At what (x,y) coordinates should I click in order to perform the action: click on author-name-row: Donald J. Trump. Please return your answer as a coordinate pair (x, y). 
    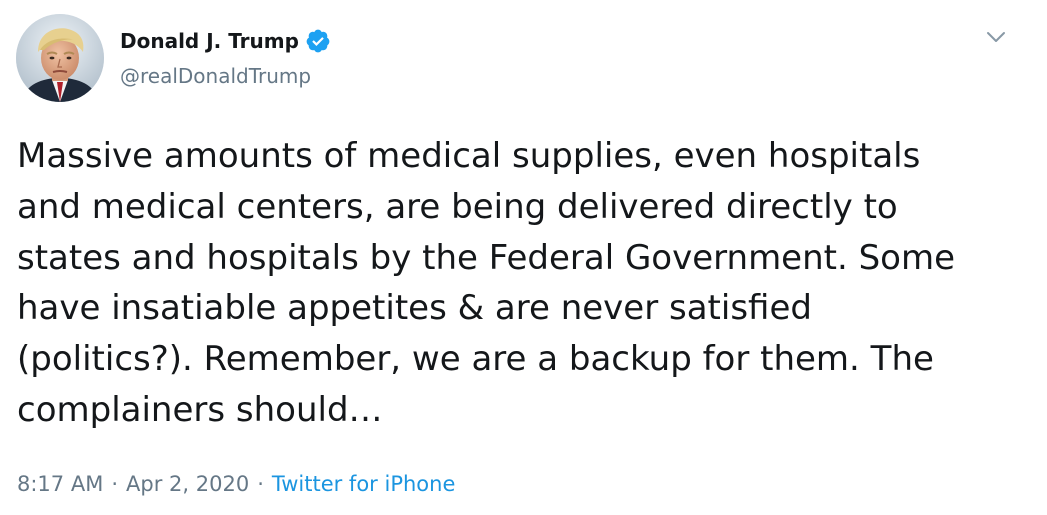
    Looking at the image, I should click on (225, 41).